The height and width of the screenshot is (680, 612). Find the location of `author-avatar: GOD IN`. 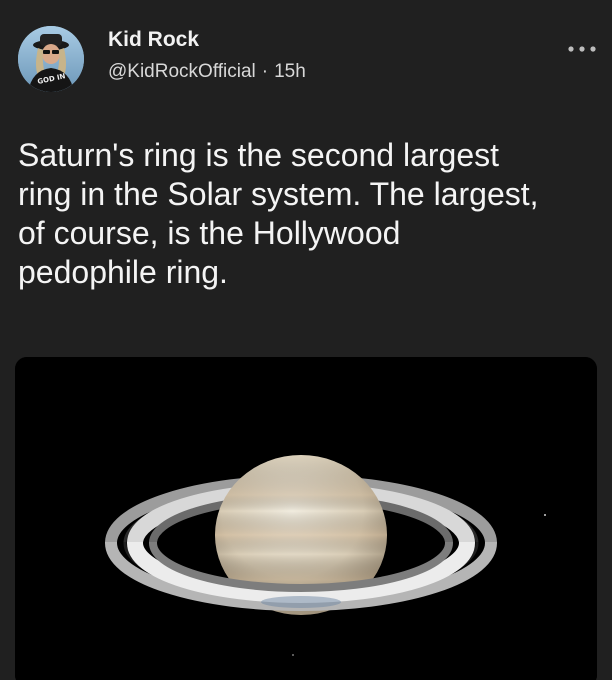

author-avatar: GOD IN is located at coordinates (51, 59).